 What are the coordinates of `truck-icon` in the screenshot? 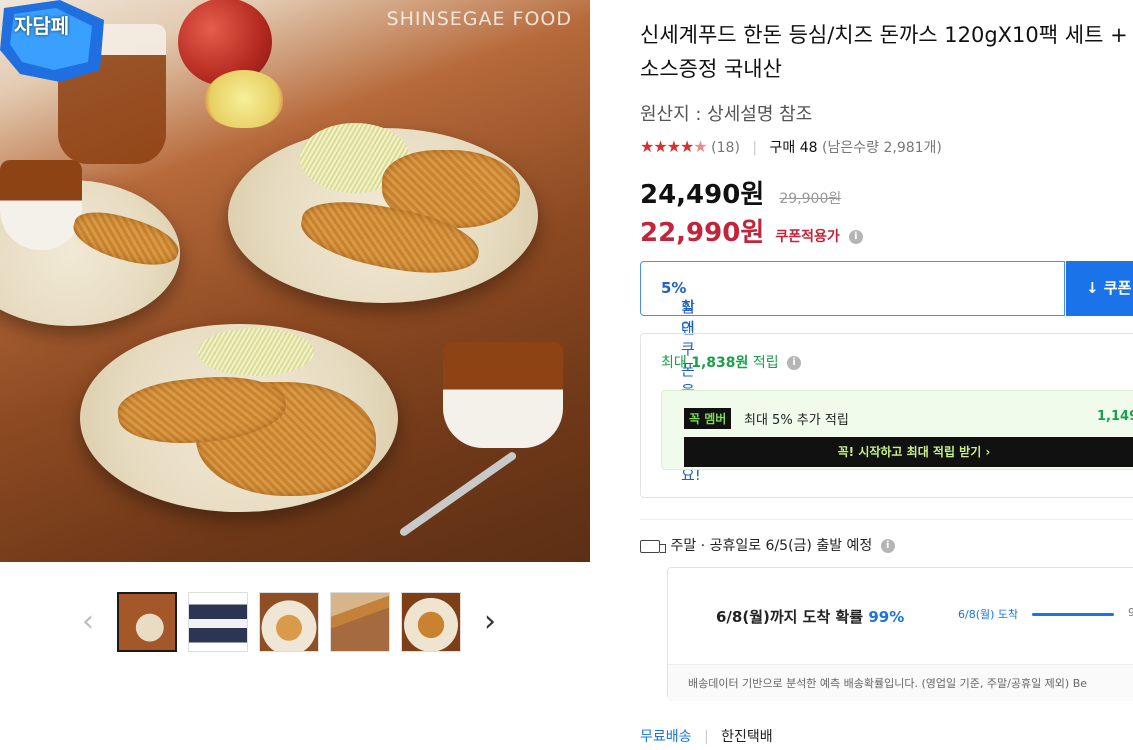 It's located at (653, 546).